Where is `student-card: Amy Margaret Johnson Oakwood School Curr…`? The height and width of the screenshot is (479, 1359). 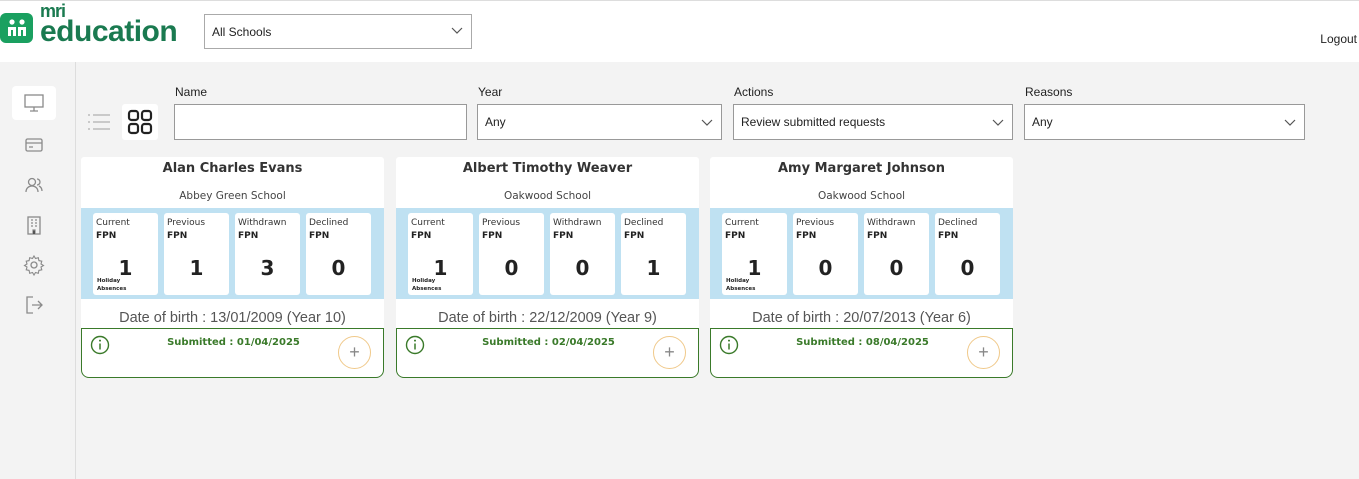
student-card: Amy Margaret Johnson Oakwood School Curr… is located at coordinates (861, 267).